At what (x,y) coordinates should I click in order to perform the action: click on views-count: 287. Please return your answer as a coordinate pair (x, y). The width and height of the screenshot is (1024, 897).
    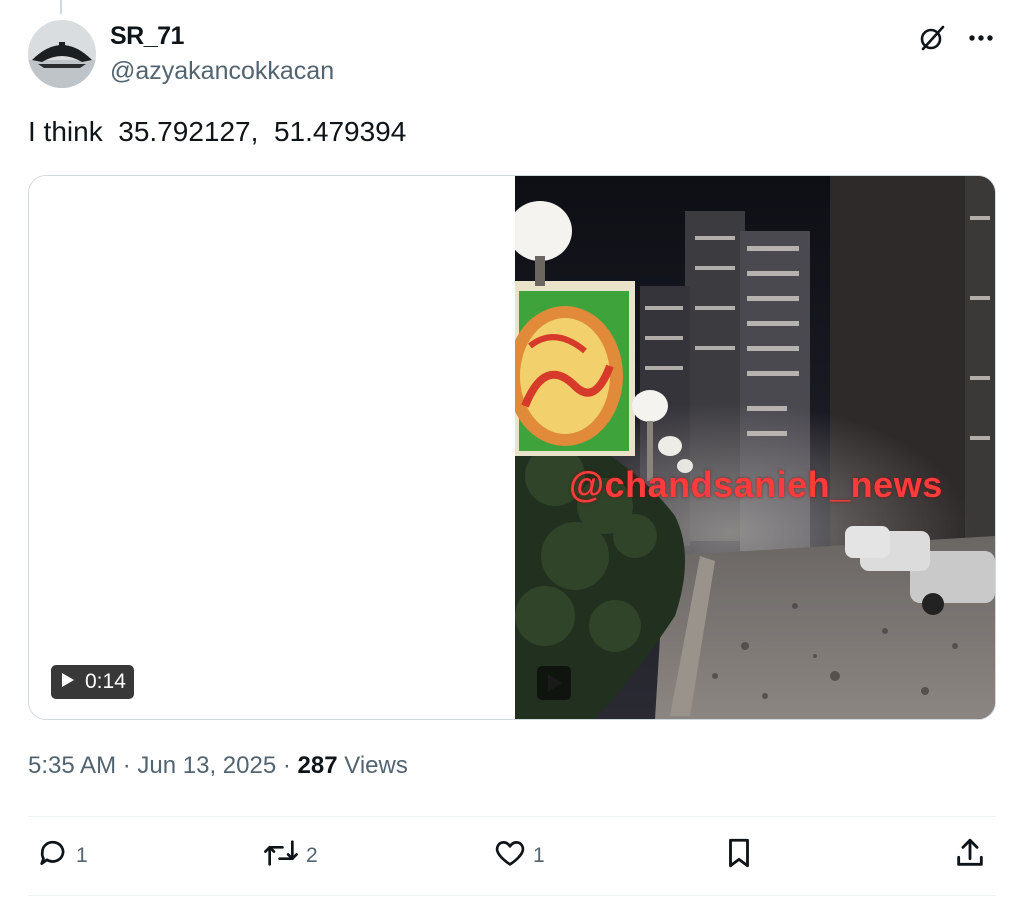
    Looking at the image, I should click on (317, 765).